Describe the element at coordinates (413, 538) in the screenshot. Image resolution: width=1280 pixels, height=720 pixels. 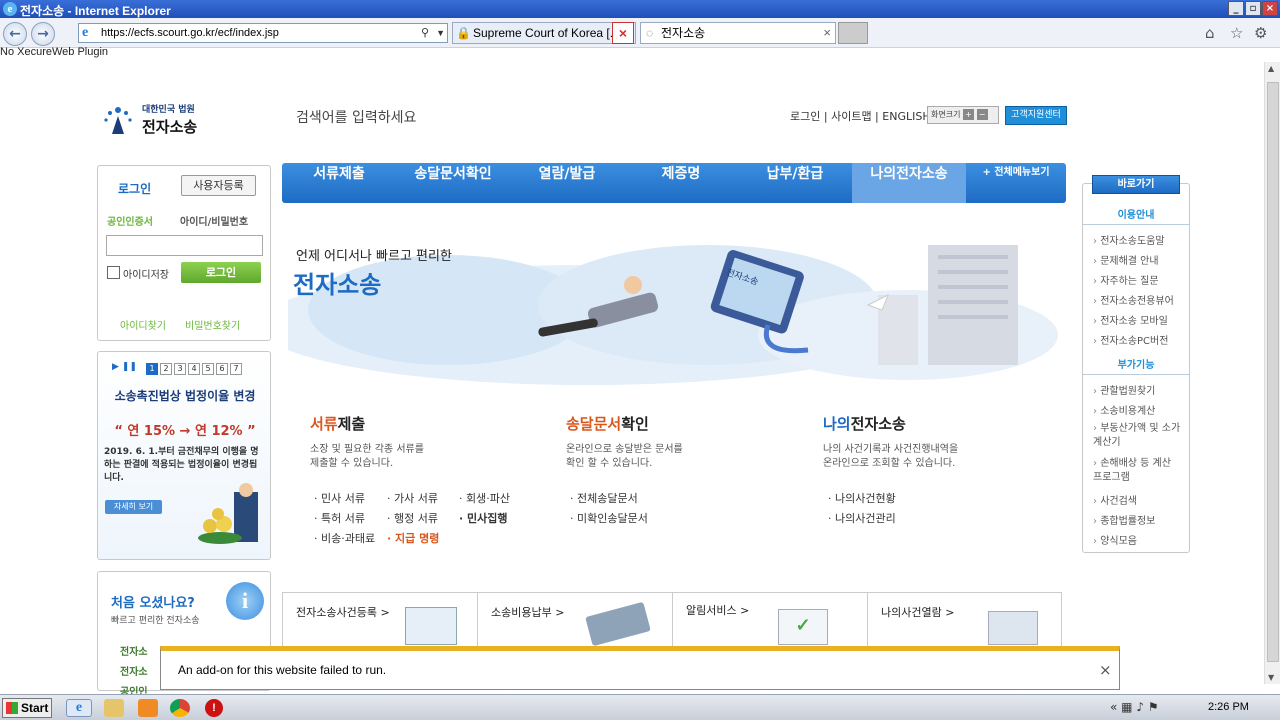
I see `link-payment-order: 지급 명령` at that location.